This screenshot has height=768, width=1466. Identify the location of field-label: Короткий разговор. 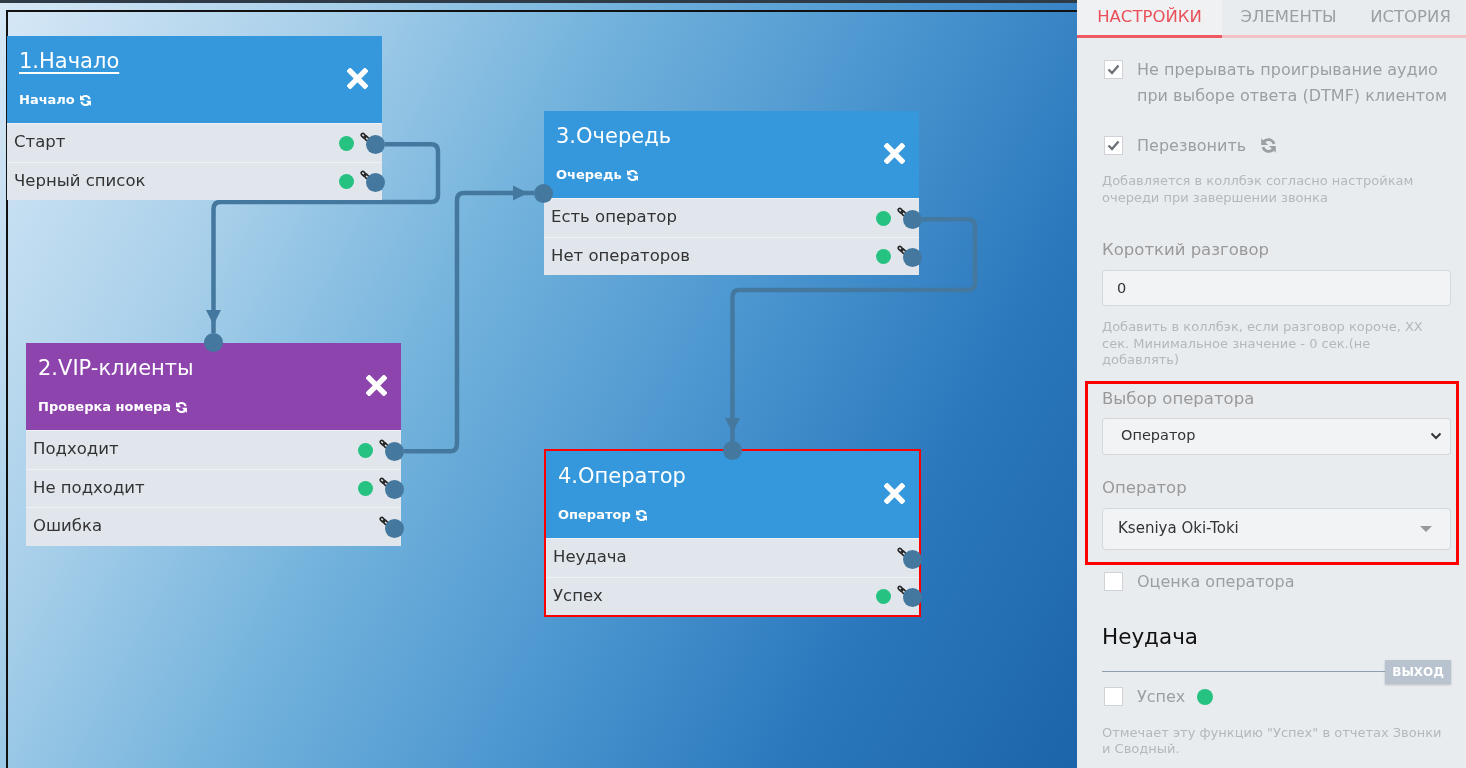
(1186, 250).